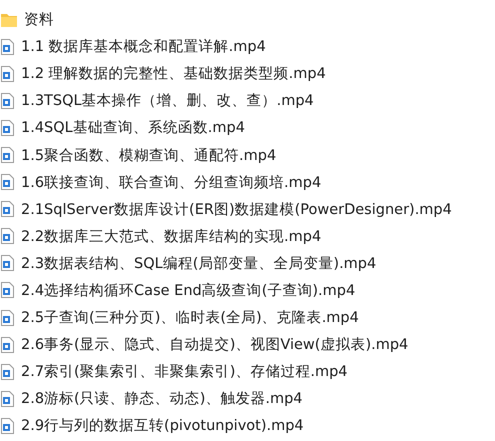 This screenshot has width=495, height=441. Describe the element at coordinates (148, 155) in the screenshot. I see `file-name: 1.5聚合函数、模糊查询、通配符.mp4` at that location.